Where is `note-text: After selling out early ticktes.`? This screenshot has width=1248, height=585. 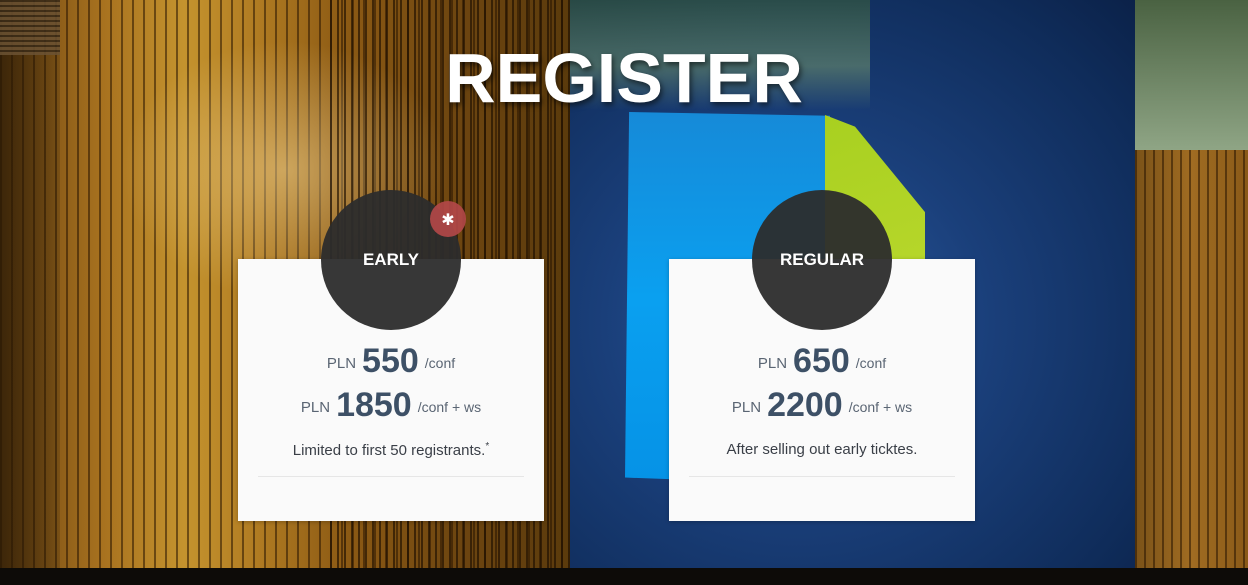
note-text: After selling out early ticktes. is located at coordinates (822, 449).